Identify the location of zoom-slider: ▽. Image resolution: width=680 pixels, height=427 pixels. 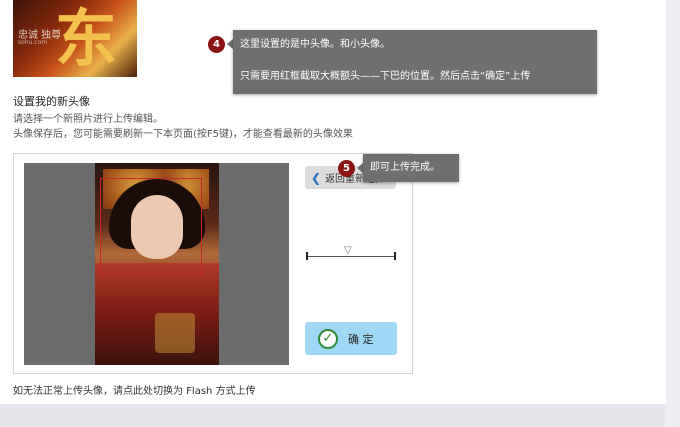
(351, 254).